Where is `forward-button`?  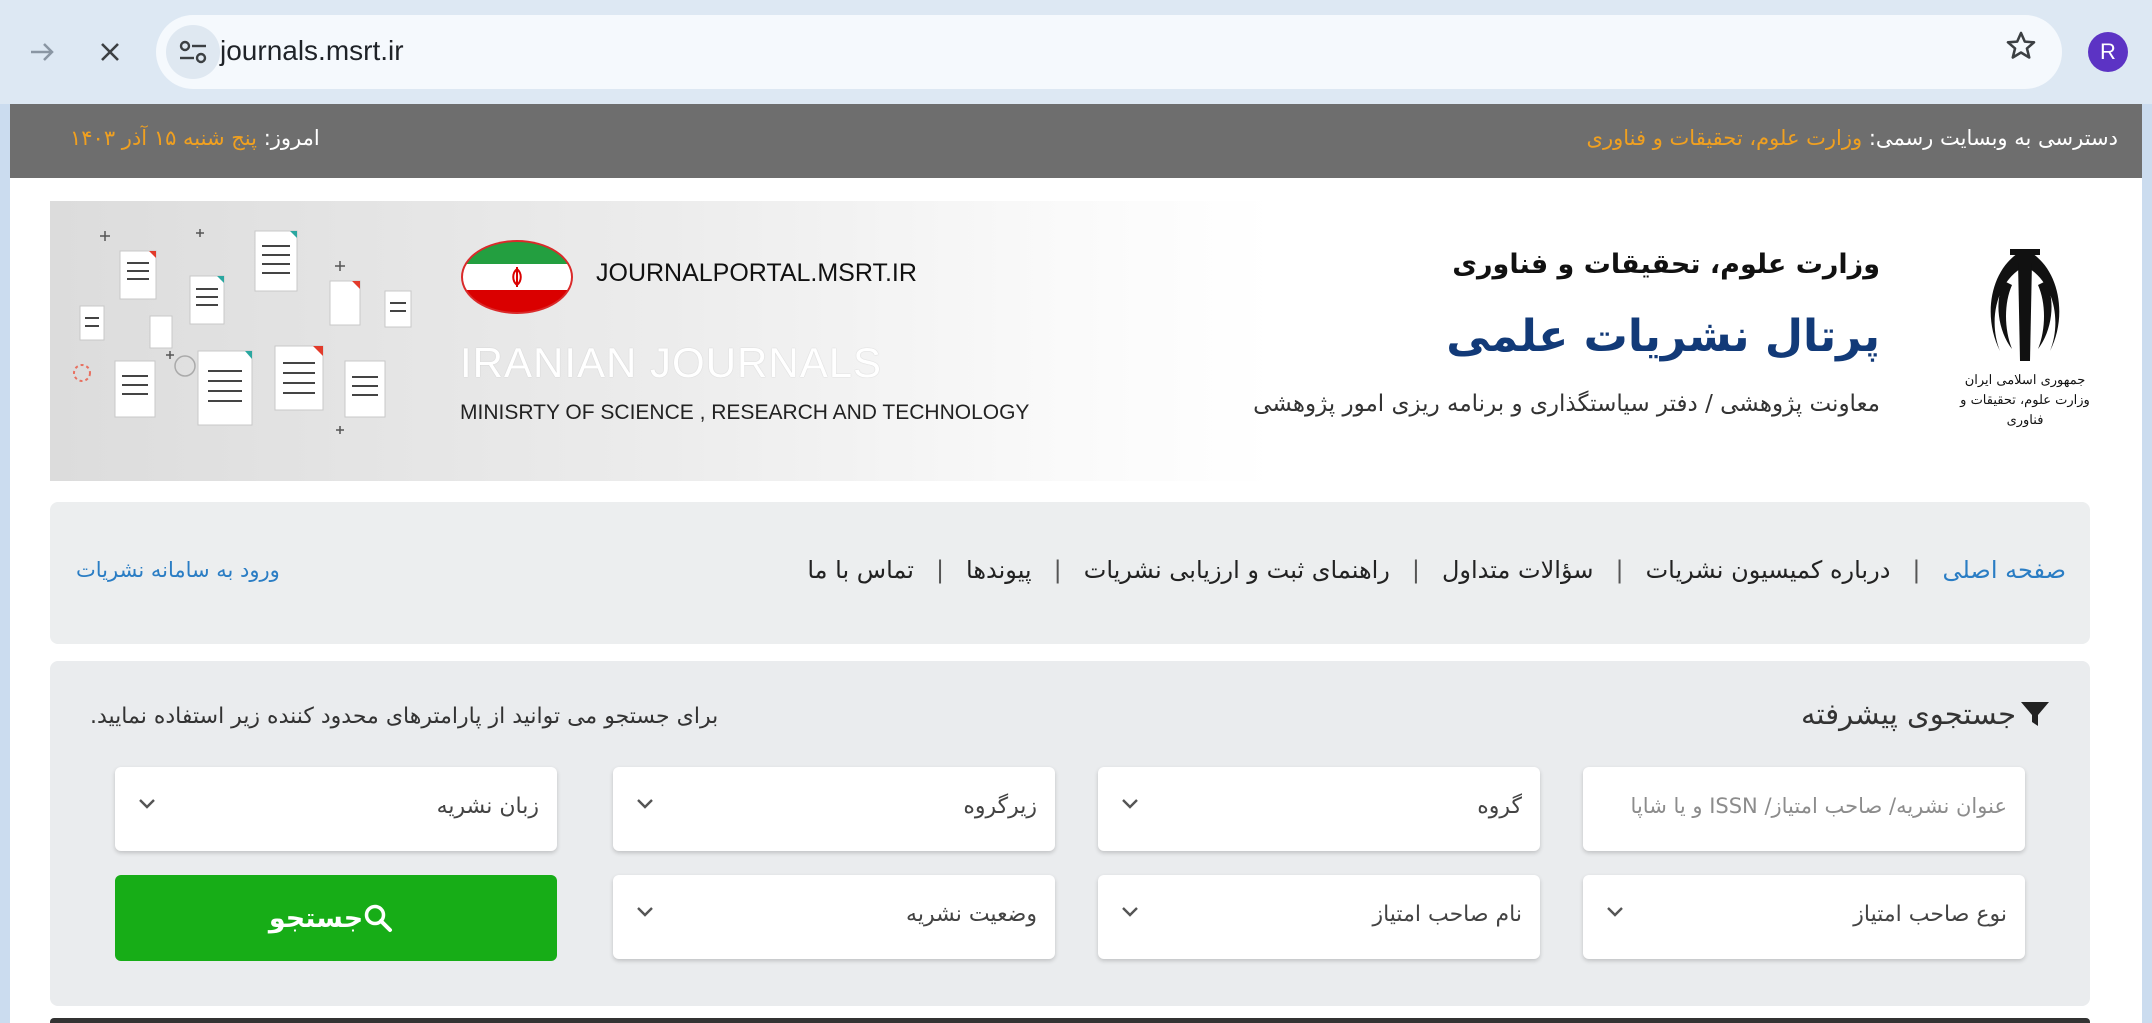
forward-button is located at coordinates (42, 52).